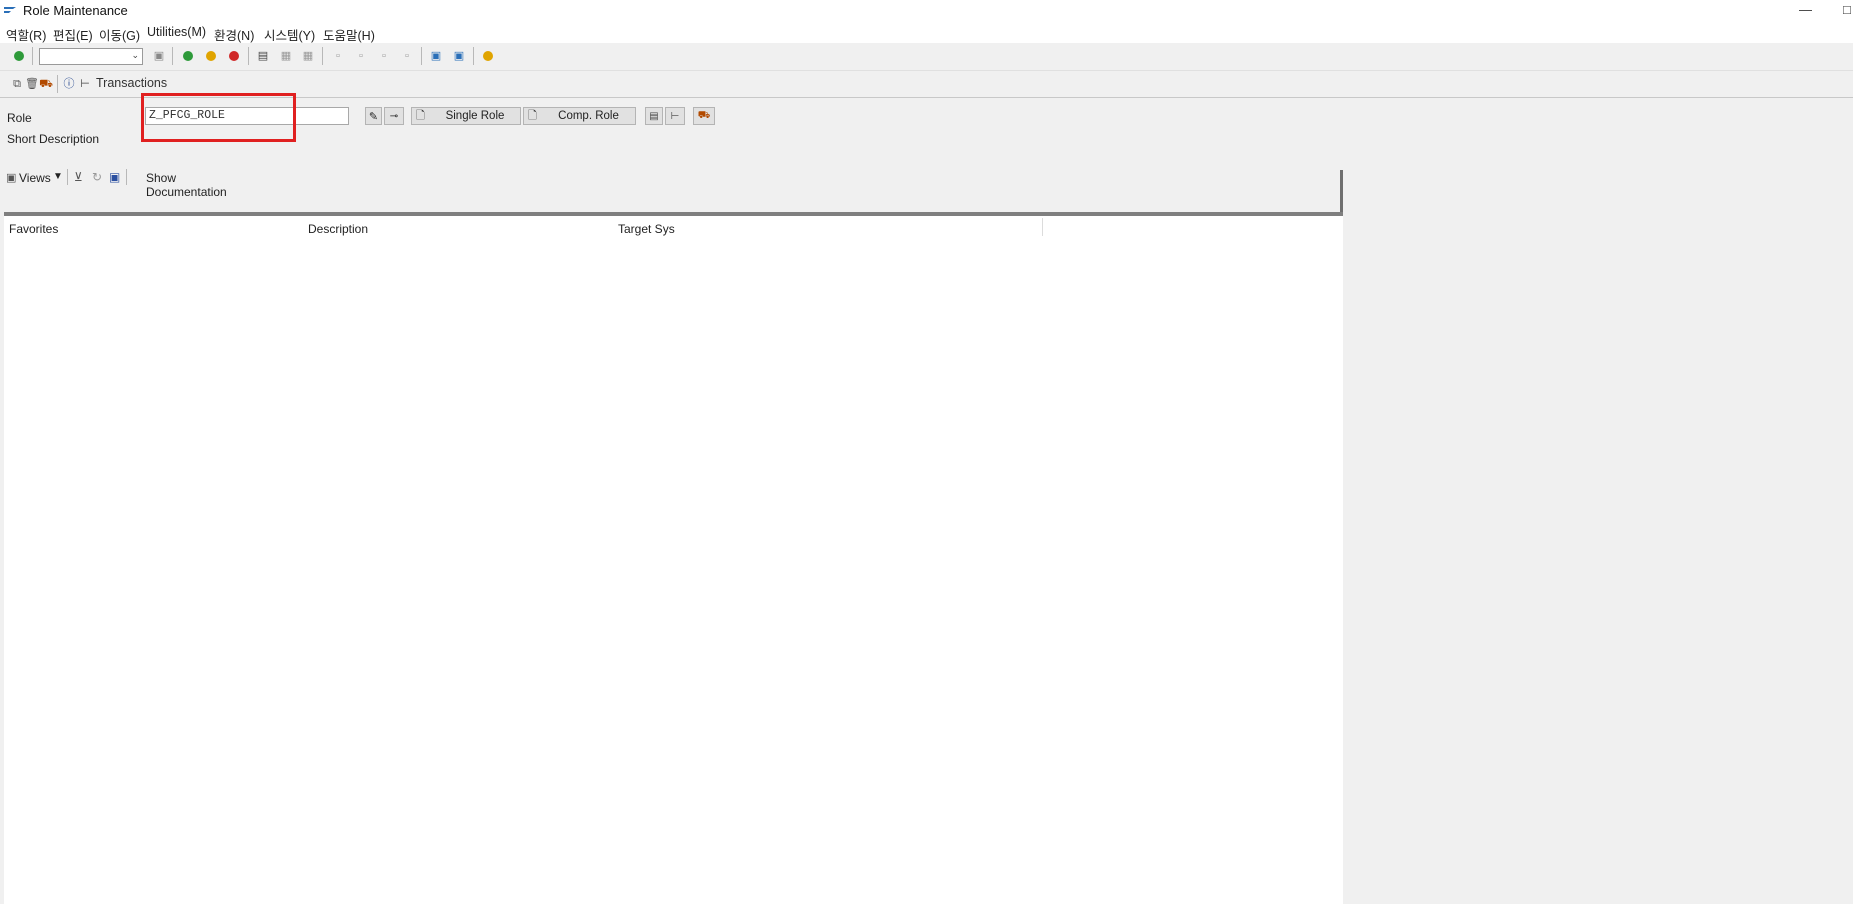  I want to click on info-icon: ⓘ, so click(69, 84).